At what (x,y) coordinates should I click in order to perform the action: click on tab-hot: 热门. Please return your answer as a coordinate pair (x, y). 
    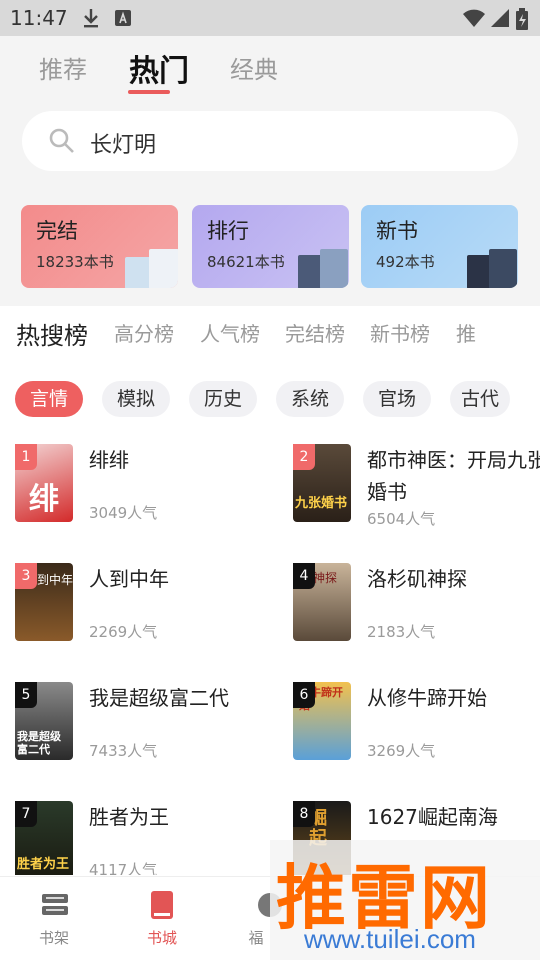
    Looking at the image, I should click on (159, 68).